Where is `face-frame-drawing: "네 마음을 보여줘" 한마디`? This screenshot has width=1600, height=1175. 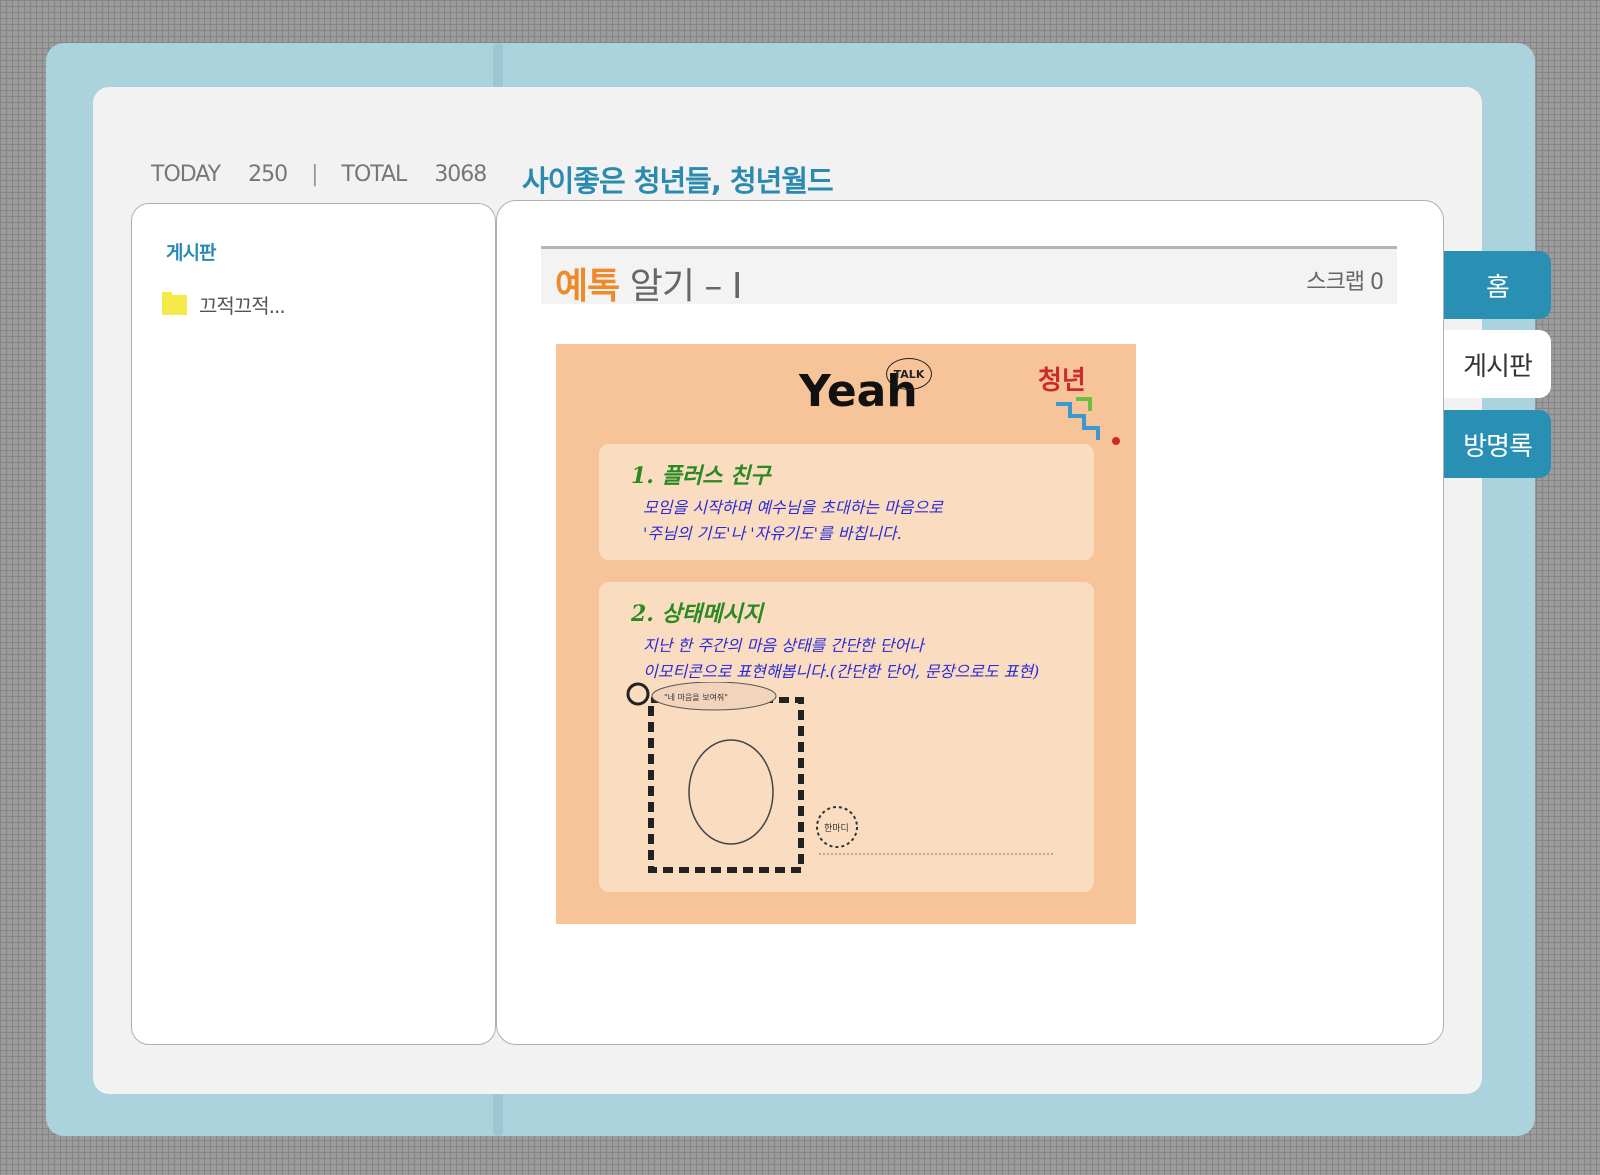
face-frame-drawing: "네 마음을 보여줘" 한마디 is located at coordinates (840, 777).